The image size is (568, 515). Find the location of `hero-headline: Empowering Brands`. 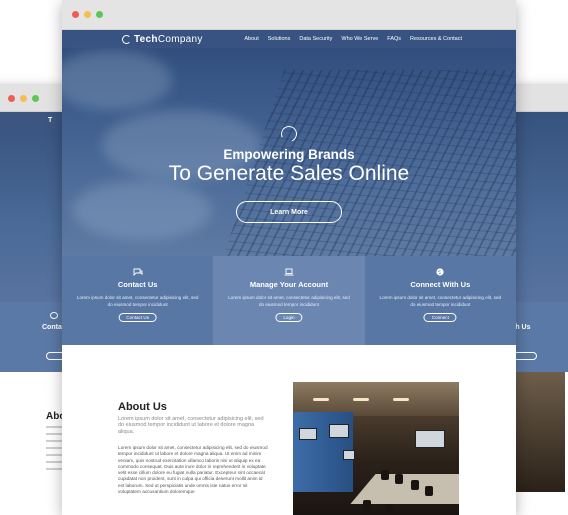

hero-headline: Empowering Brands is located at coordinates (289, 154).